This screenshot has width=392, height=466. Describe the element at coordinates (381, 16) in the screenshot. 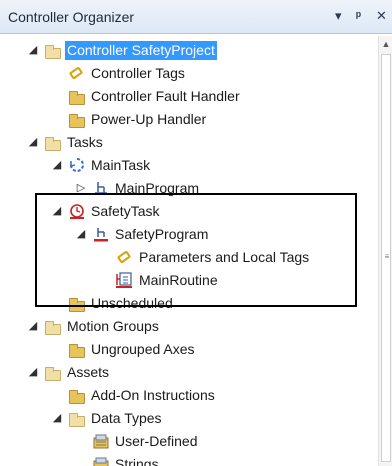

I see `close-icon: ✕` at that location.